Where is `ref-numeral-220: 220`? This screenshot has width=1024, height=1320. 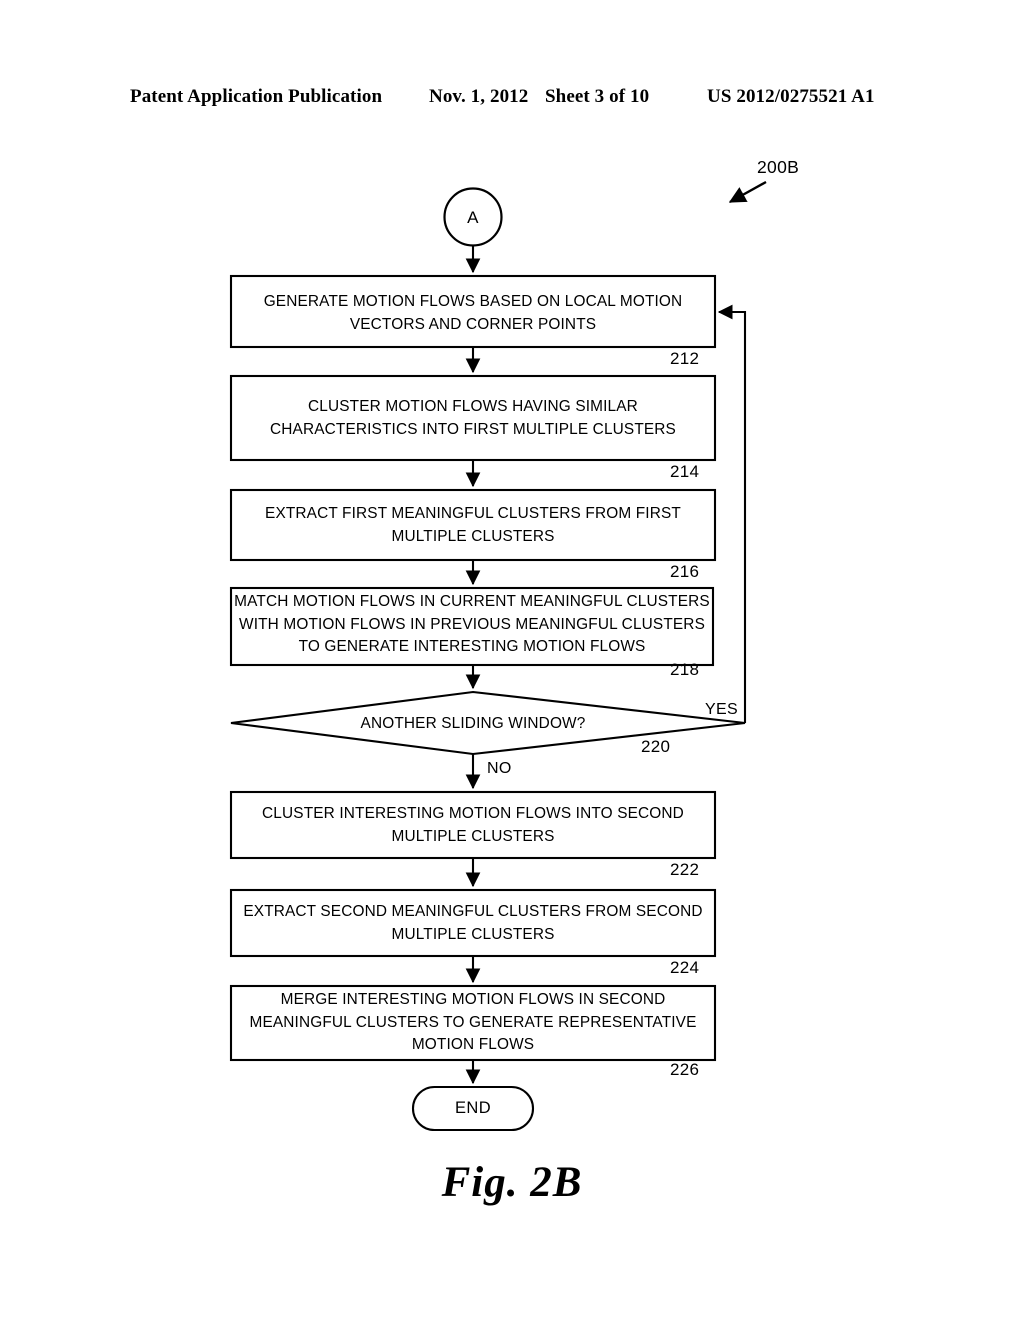
ref-numeral-220: 220 is located at coordinates (656, 746).